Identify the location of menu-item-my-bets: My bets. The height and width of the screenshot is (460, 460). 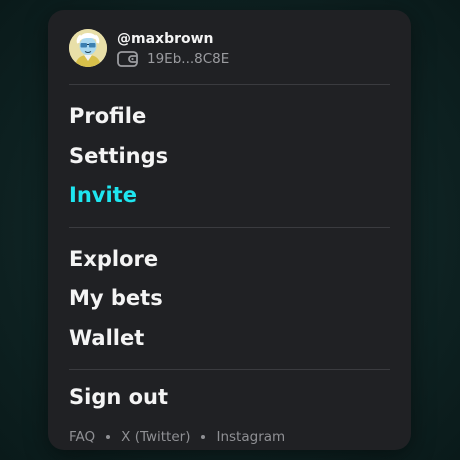
(229, 299).